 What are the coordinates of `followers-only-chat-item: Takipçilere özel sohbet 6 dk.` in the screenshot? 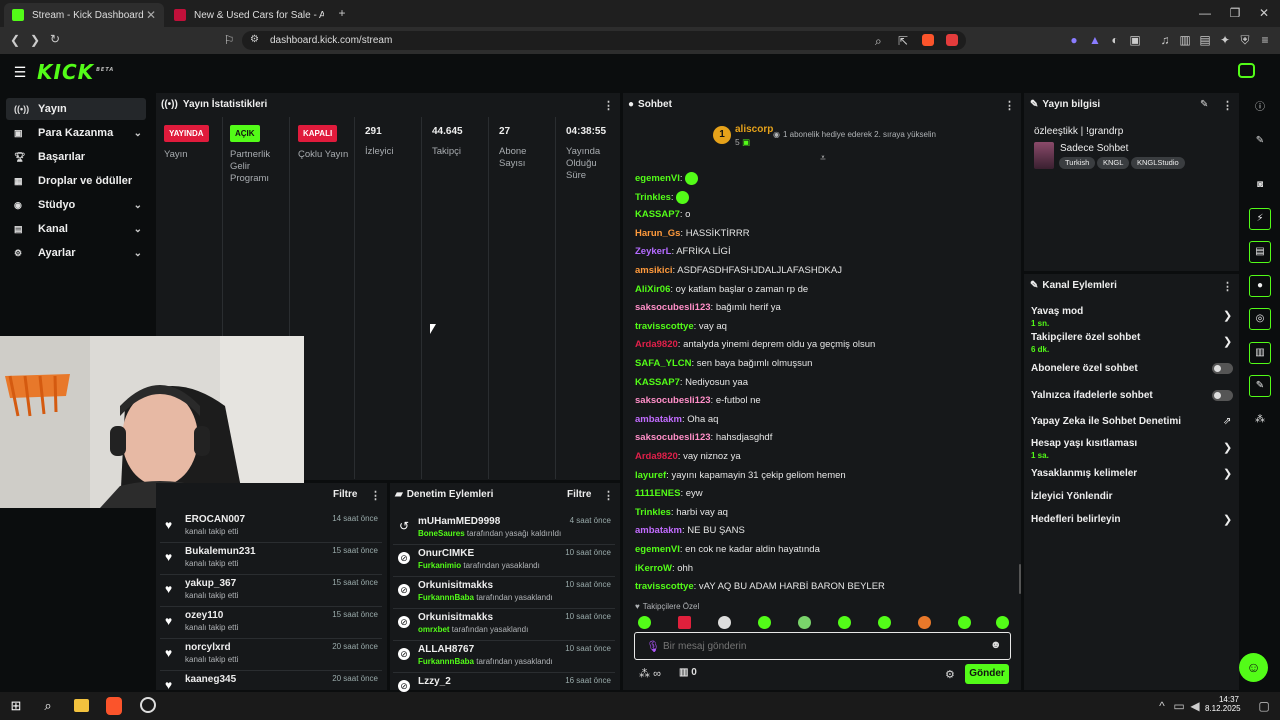 It's located at (1085, 343).